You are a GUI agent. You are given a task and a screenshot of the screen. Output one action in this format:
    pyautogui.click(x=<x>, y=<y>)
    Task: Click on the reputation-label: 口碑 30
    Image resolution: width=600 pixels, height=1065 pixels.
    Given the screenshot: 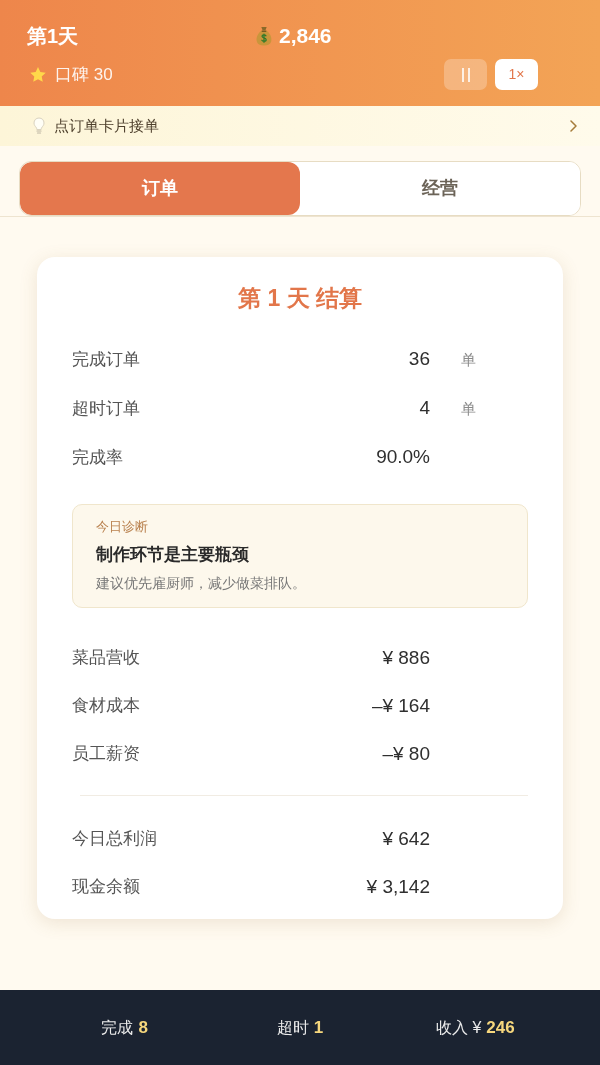 What is the action you would take?
    pyautogui.click(x=84, y=74)
    